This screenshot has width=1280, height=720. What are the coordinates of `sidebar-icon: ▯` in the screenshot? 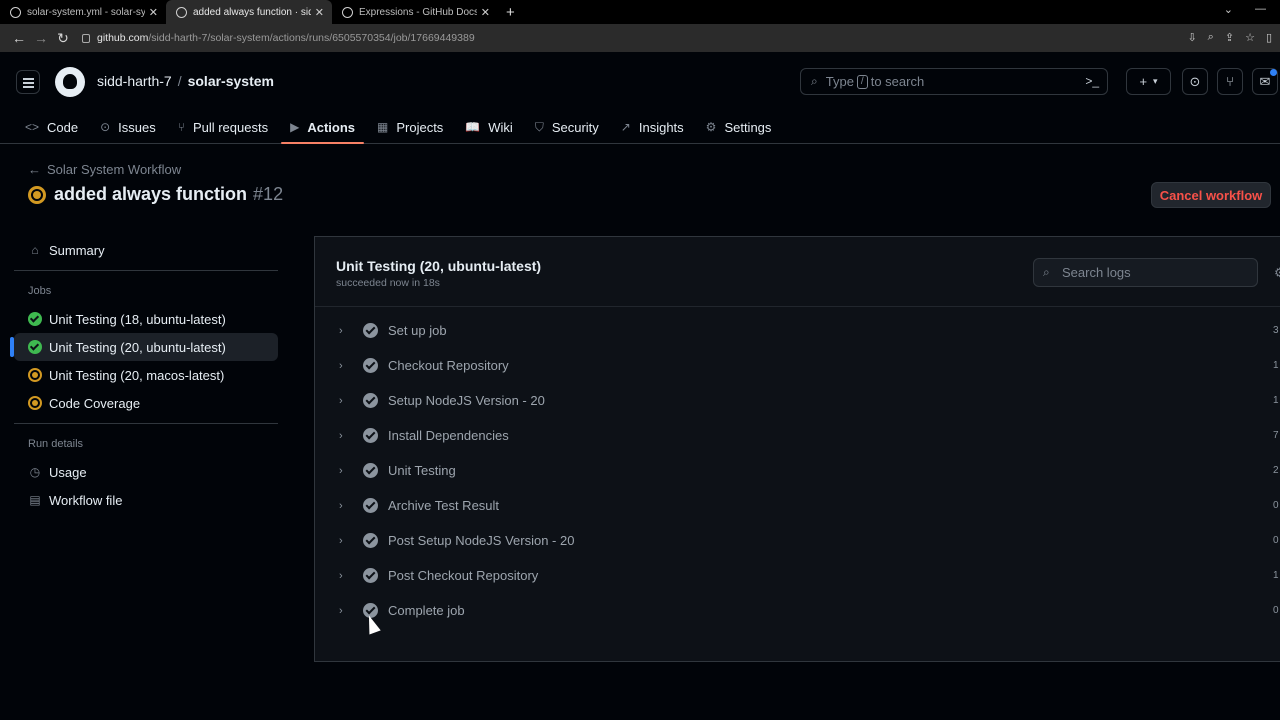 It's located at (1269, 37).